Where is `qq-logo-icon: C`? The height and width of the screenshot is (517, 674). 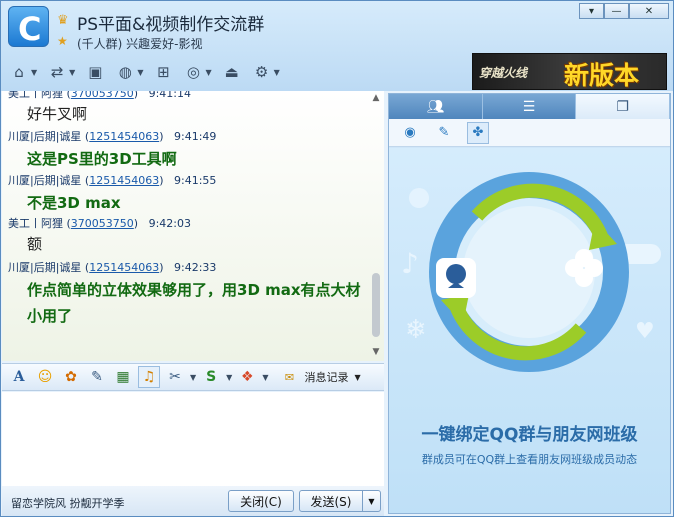 qq-logo-icon: C is located at coordinates (30, 29).